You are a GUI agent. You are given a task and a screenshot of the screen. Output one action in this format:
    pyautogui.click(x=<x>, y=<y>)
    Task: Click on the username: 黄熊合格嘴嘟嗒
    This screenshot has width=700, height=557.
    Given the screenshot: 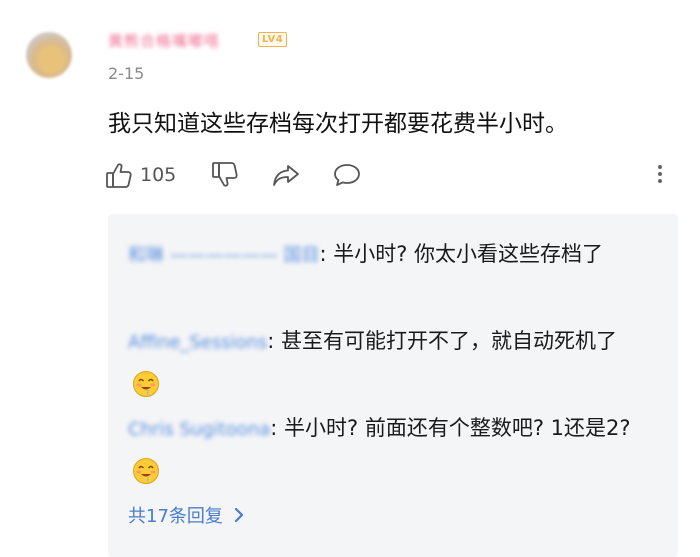 What is the action you would take?
    pyautogui.click(x=178, y=40)
    